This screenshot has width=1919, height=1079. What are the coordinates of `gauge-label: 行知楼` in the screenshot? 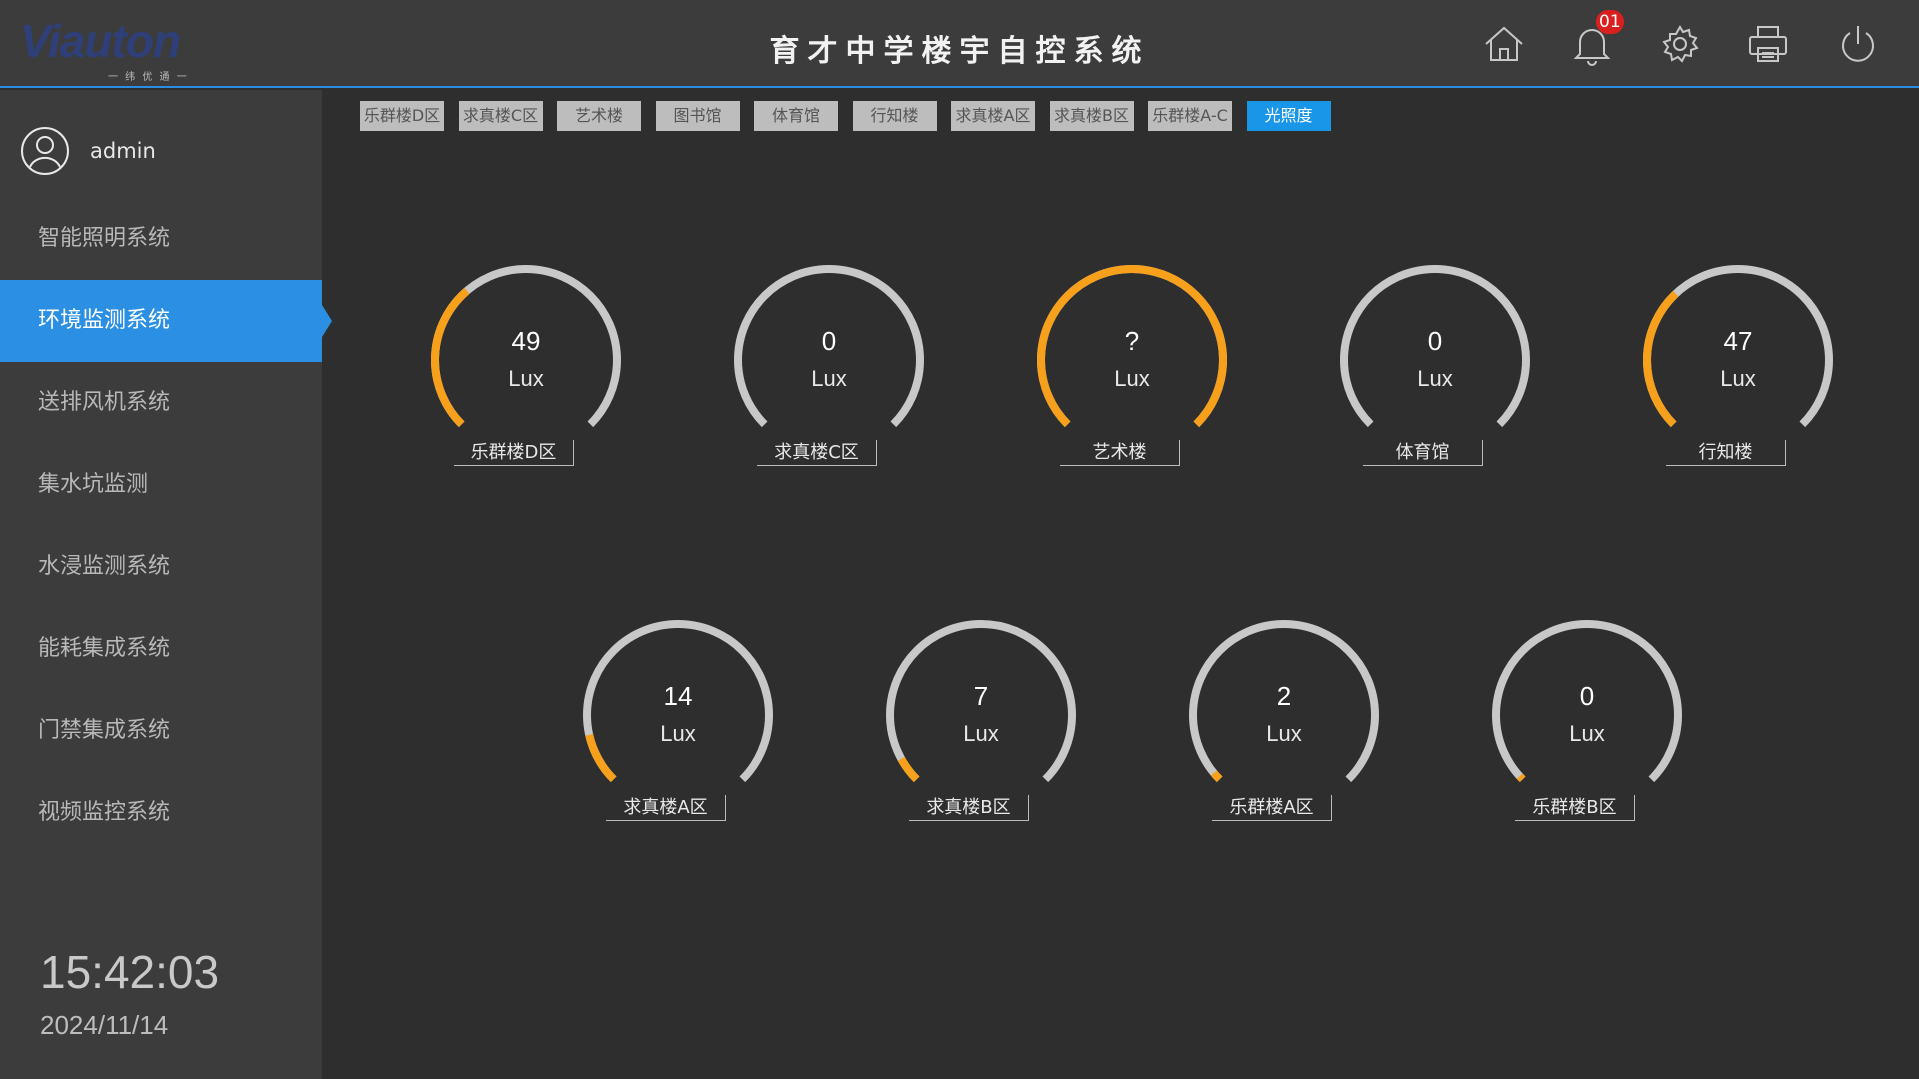 It's located at (1726, 453).